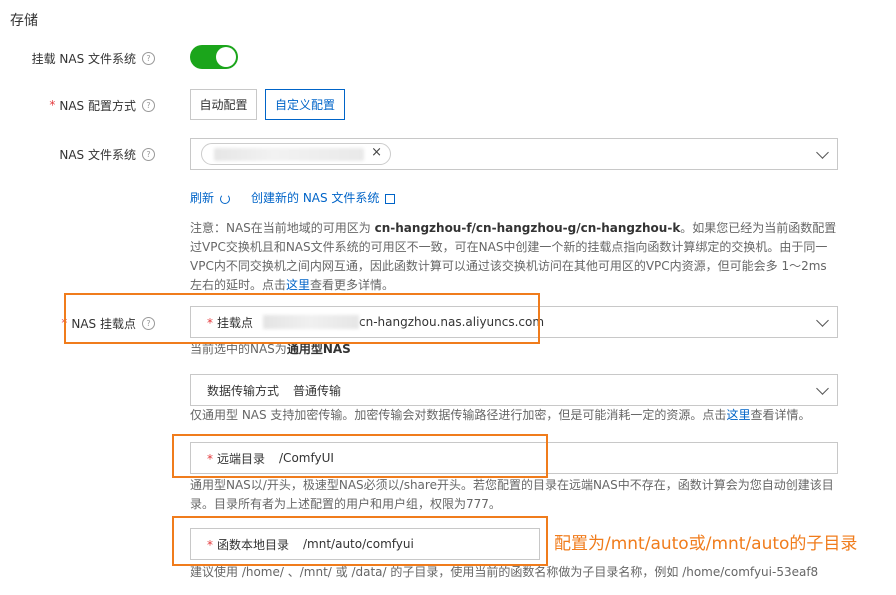 The width and height of the screenshot is (896, 595). Describe the element at coordinates (390, 198) in the screenshot. I see `external-link-icon` at that location.